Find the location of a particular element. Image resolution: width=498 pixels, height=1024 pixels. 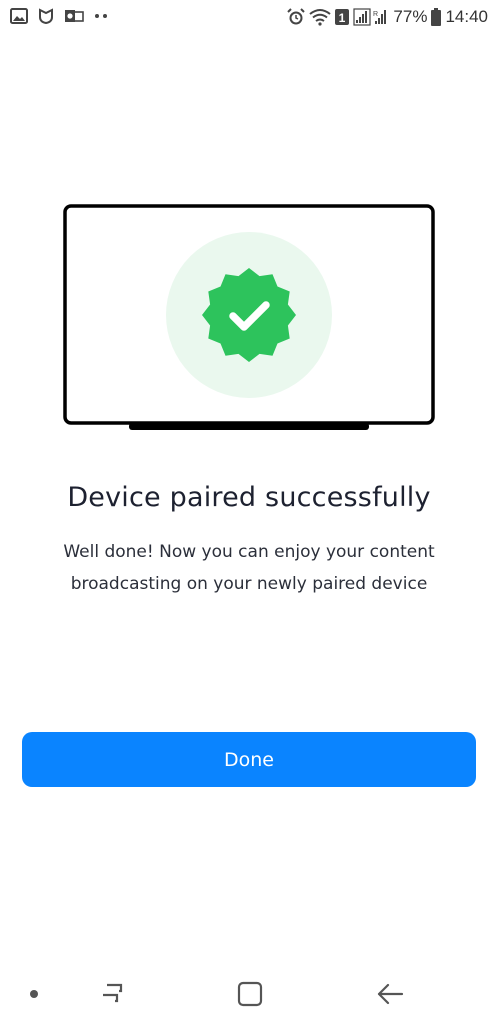

navigation-bar is located at coordinates (249, 994).